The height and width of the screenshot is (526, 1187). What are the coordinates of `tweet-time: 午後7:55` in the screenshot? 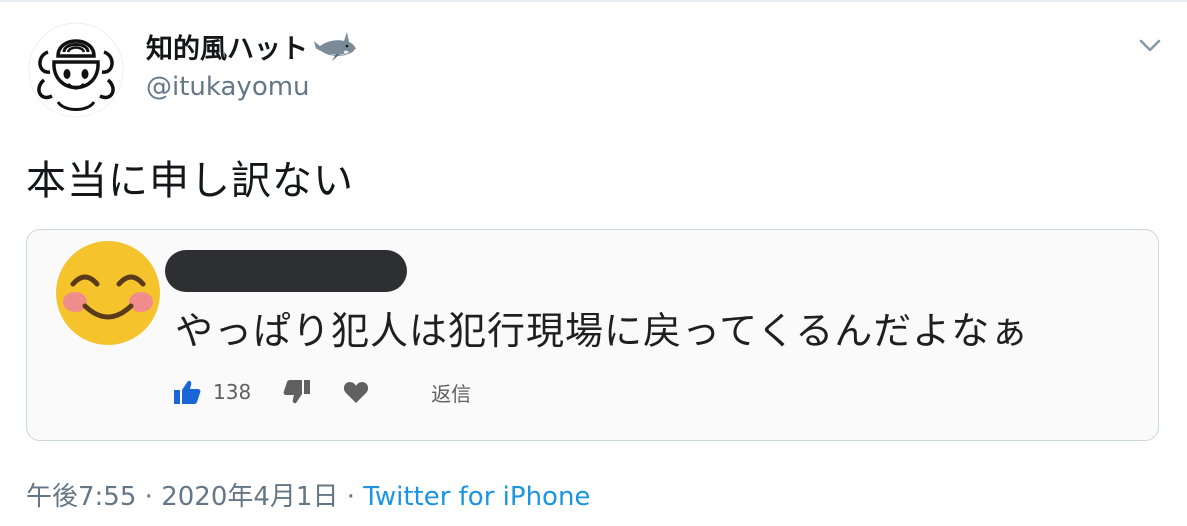 It's located at (81, 497).